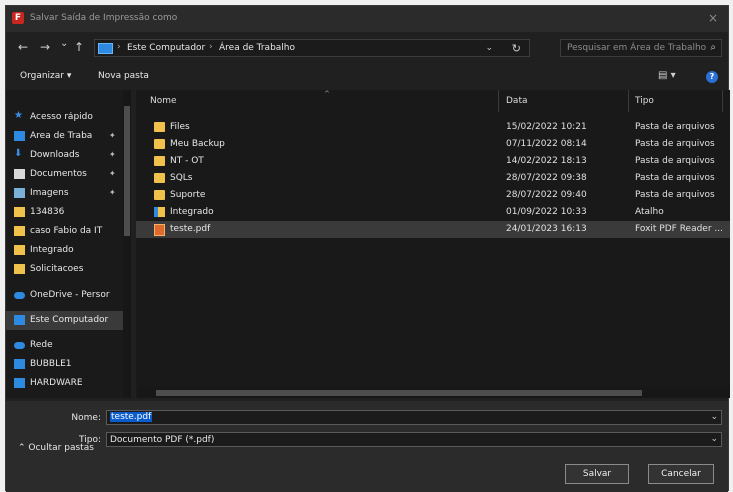 The height and width of the screenshot is (492, 733). I want to click on file-date: 28/07/2022 09:40, so click(546, 195).